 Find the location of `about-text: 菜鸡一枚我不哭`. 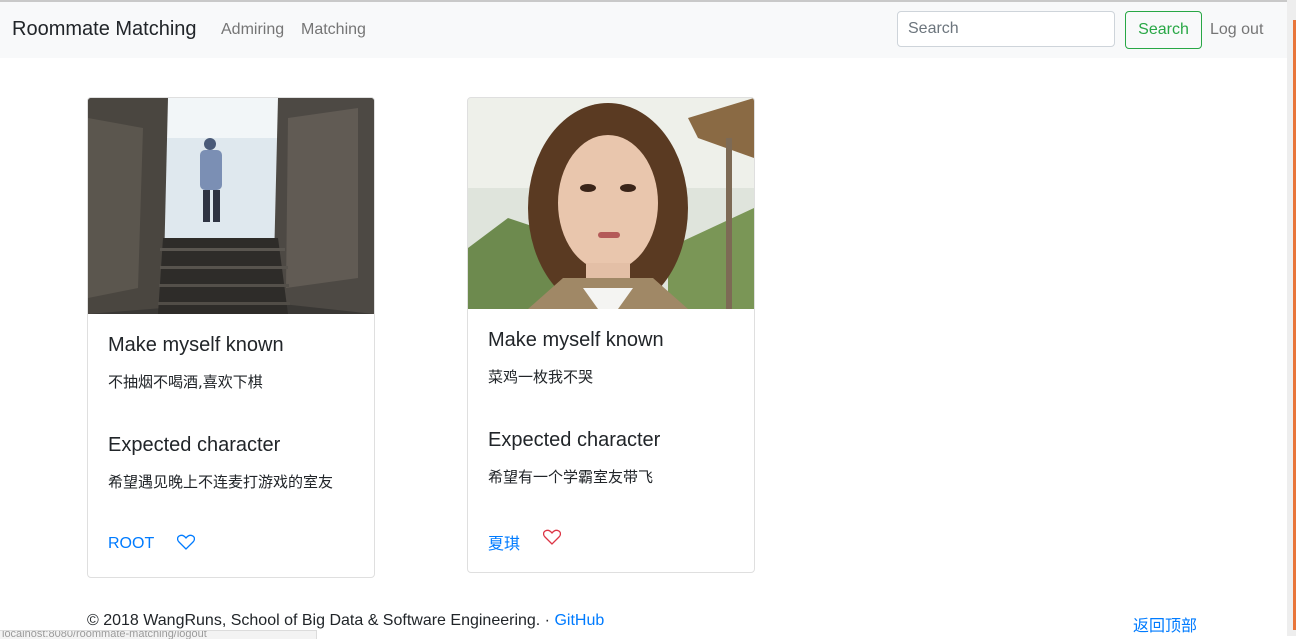

about-text: 菜鸡一枚我不哭 is located at coordinates (541, 377).